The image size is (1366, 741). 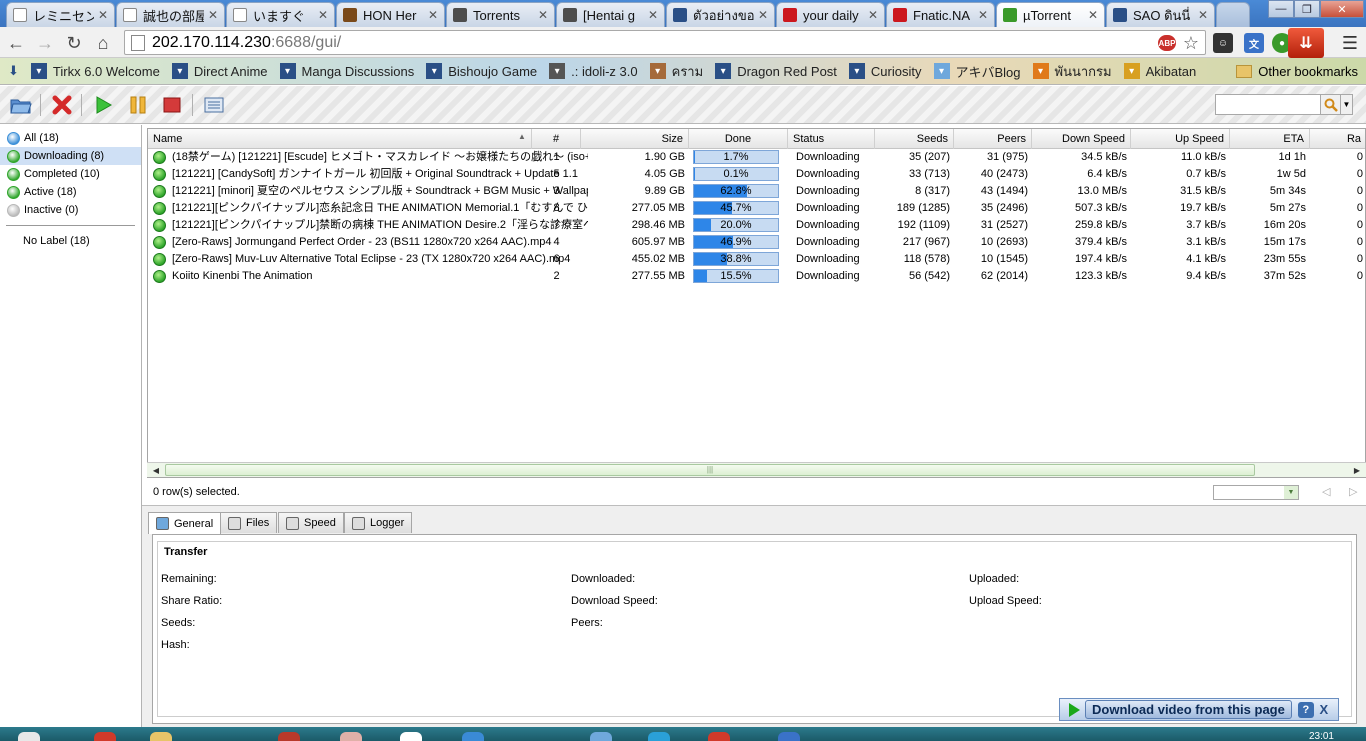 I want to click on bookmark-item: ▾ Direct Anime, so click(x=219, y=71).